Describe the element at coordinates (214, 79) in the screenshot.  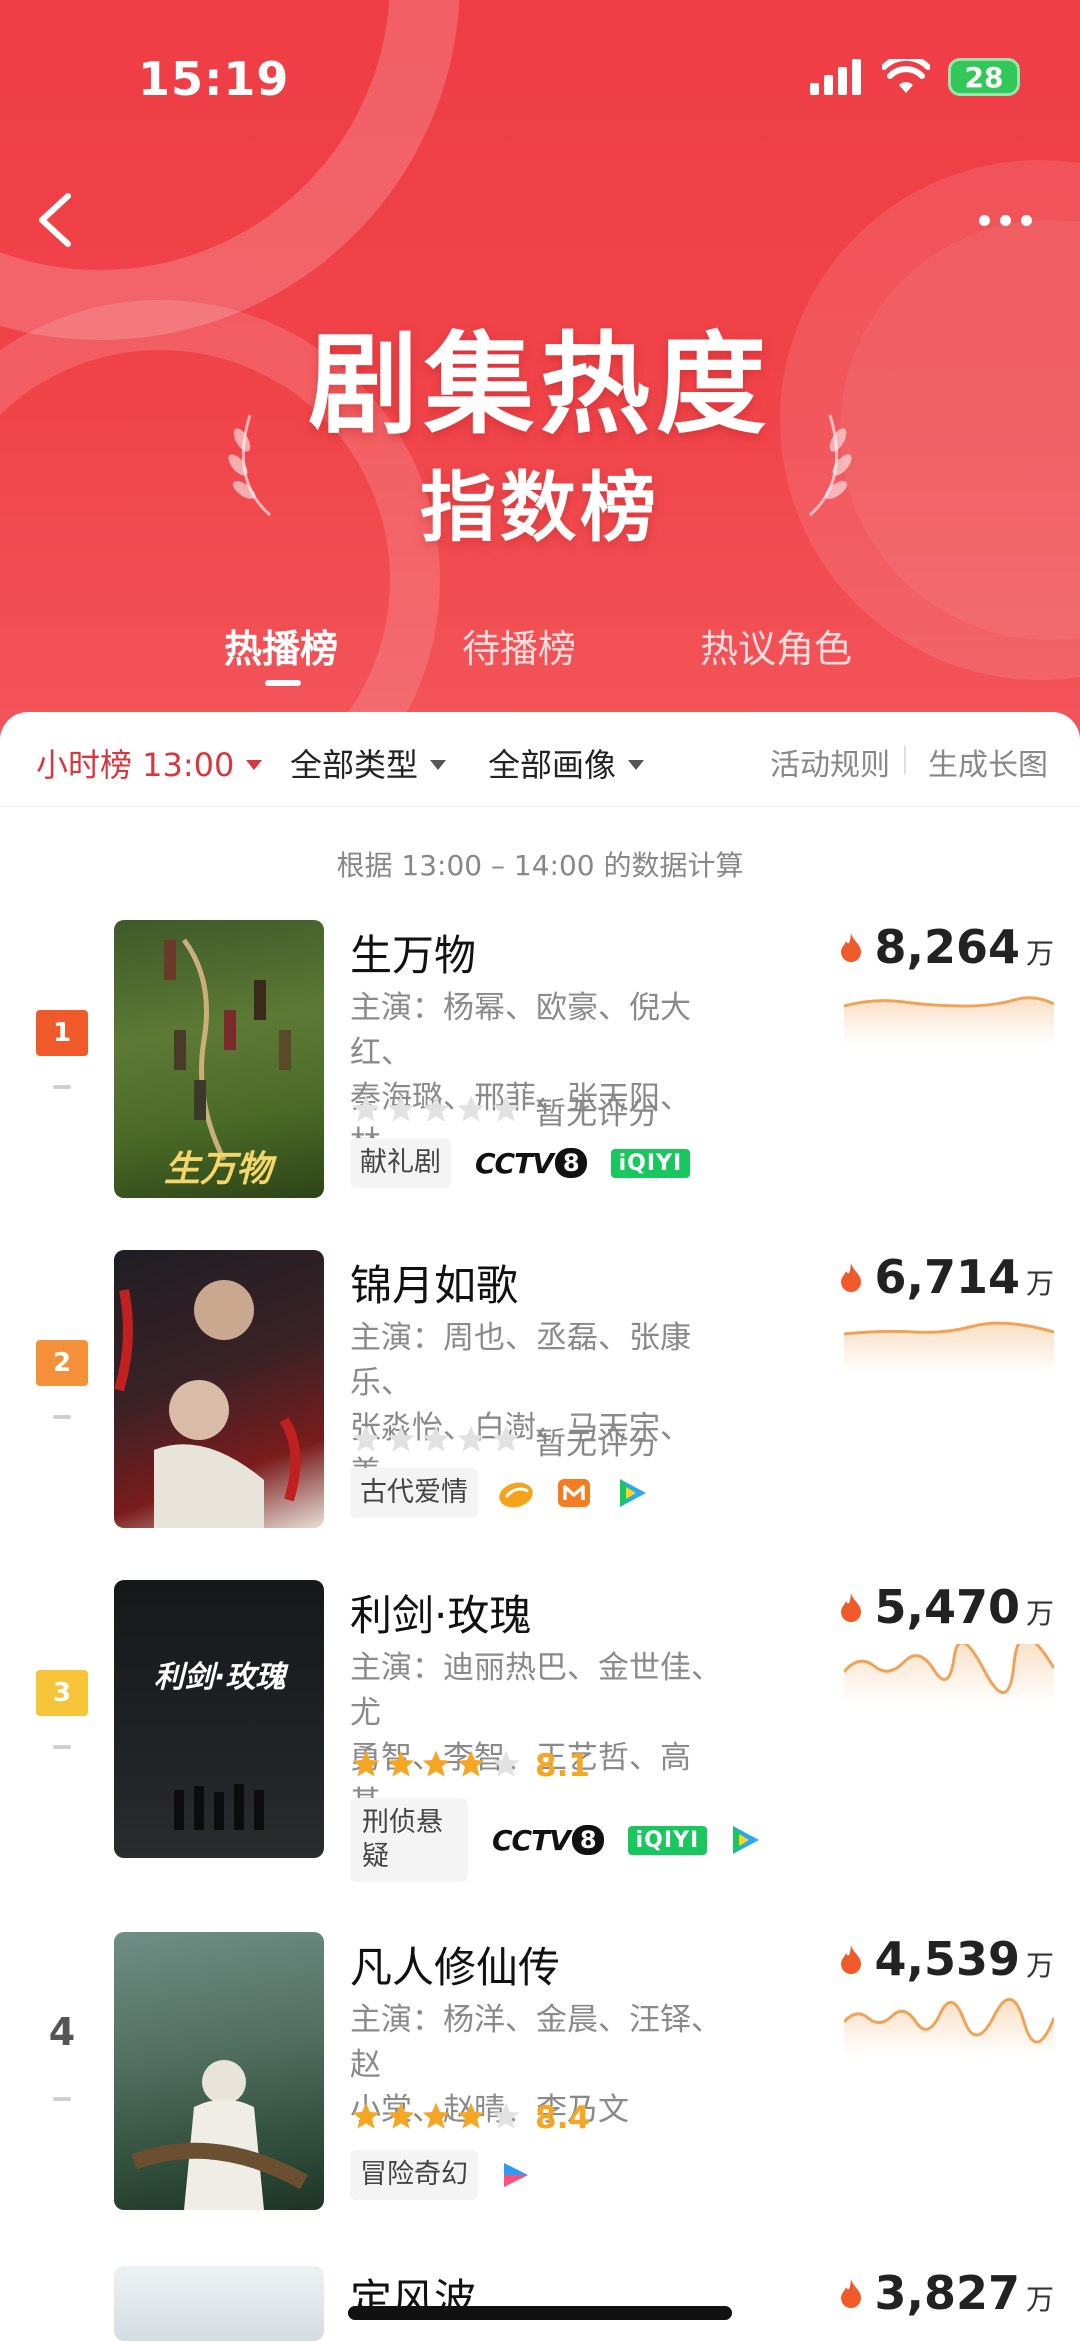
I see `status-time: 15:19` at that location.